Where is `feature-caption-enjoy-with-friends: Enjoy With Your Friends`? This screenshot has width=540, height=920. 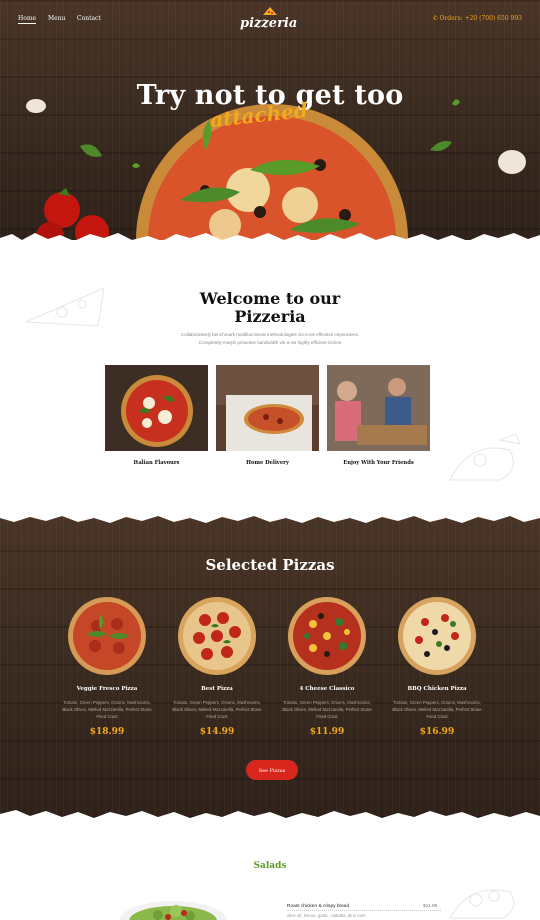 feature-caption-enjoy-with-friends: Enjoy With Your Friends is located at coordinates (378, 463).